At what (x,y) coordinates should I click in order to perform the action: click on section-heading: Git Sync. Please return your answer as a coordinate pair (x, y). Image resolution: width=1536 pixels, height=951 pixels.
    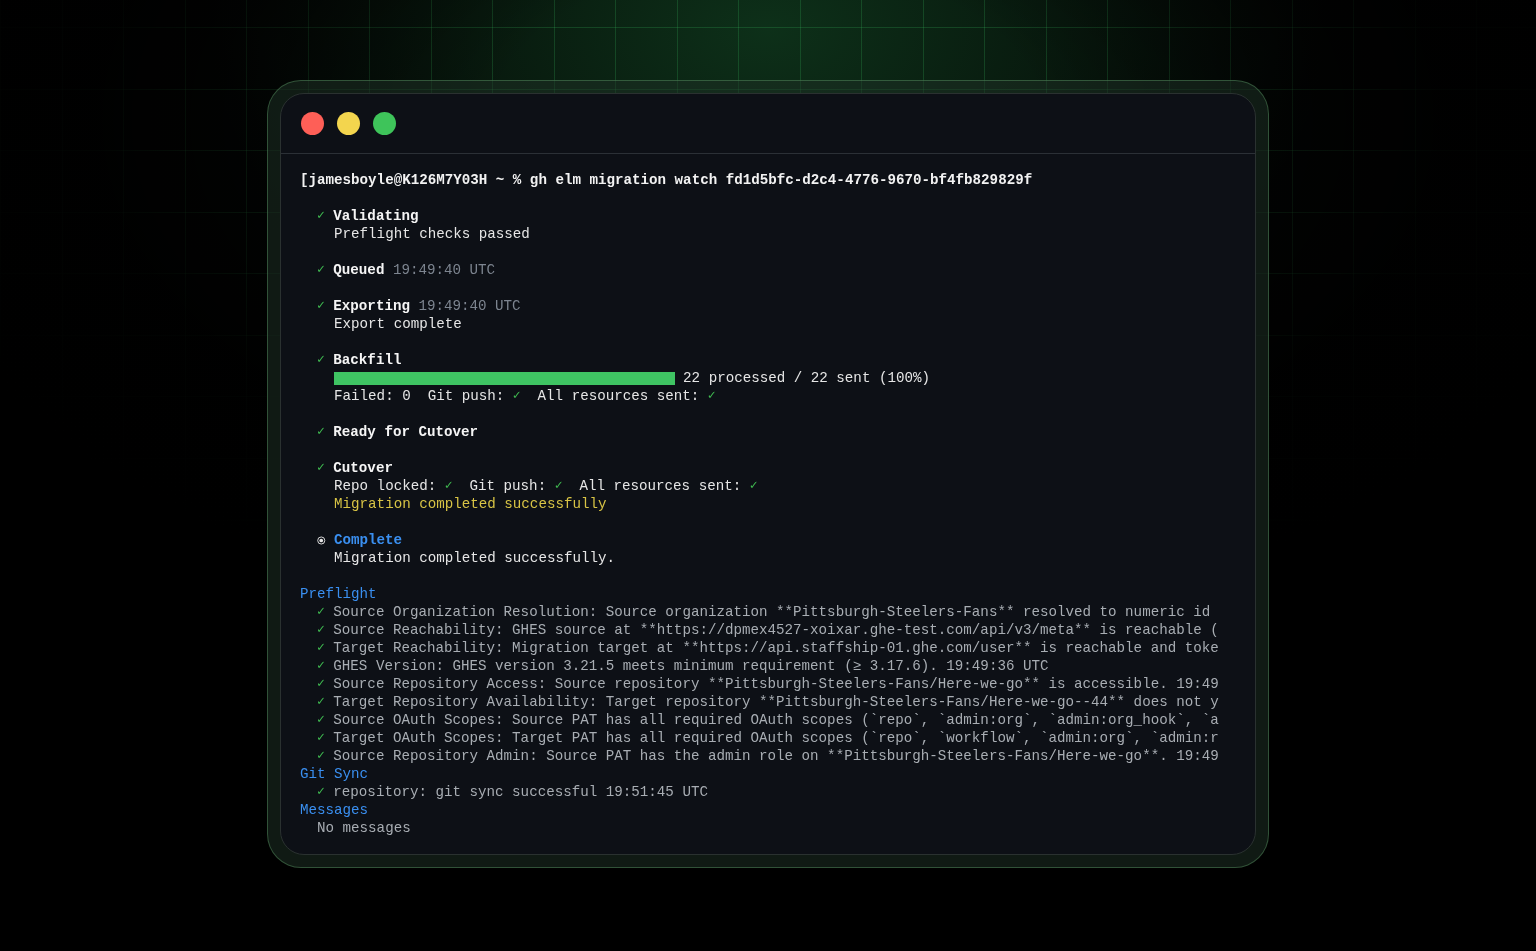
    Looking at the image, I should click on (334, 774).